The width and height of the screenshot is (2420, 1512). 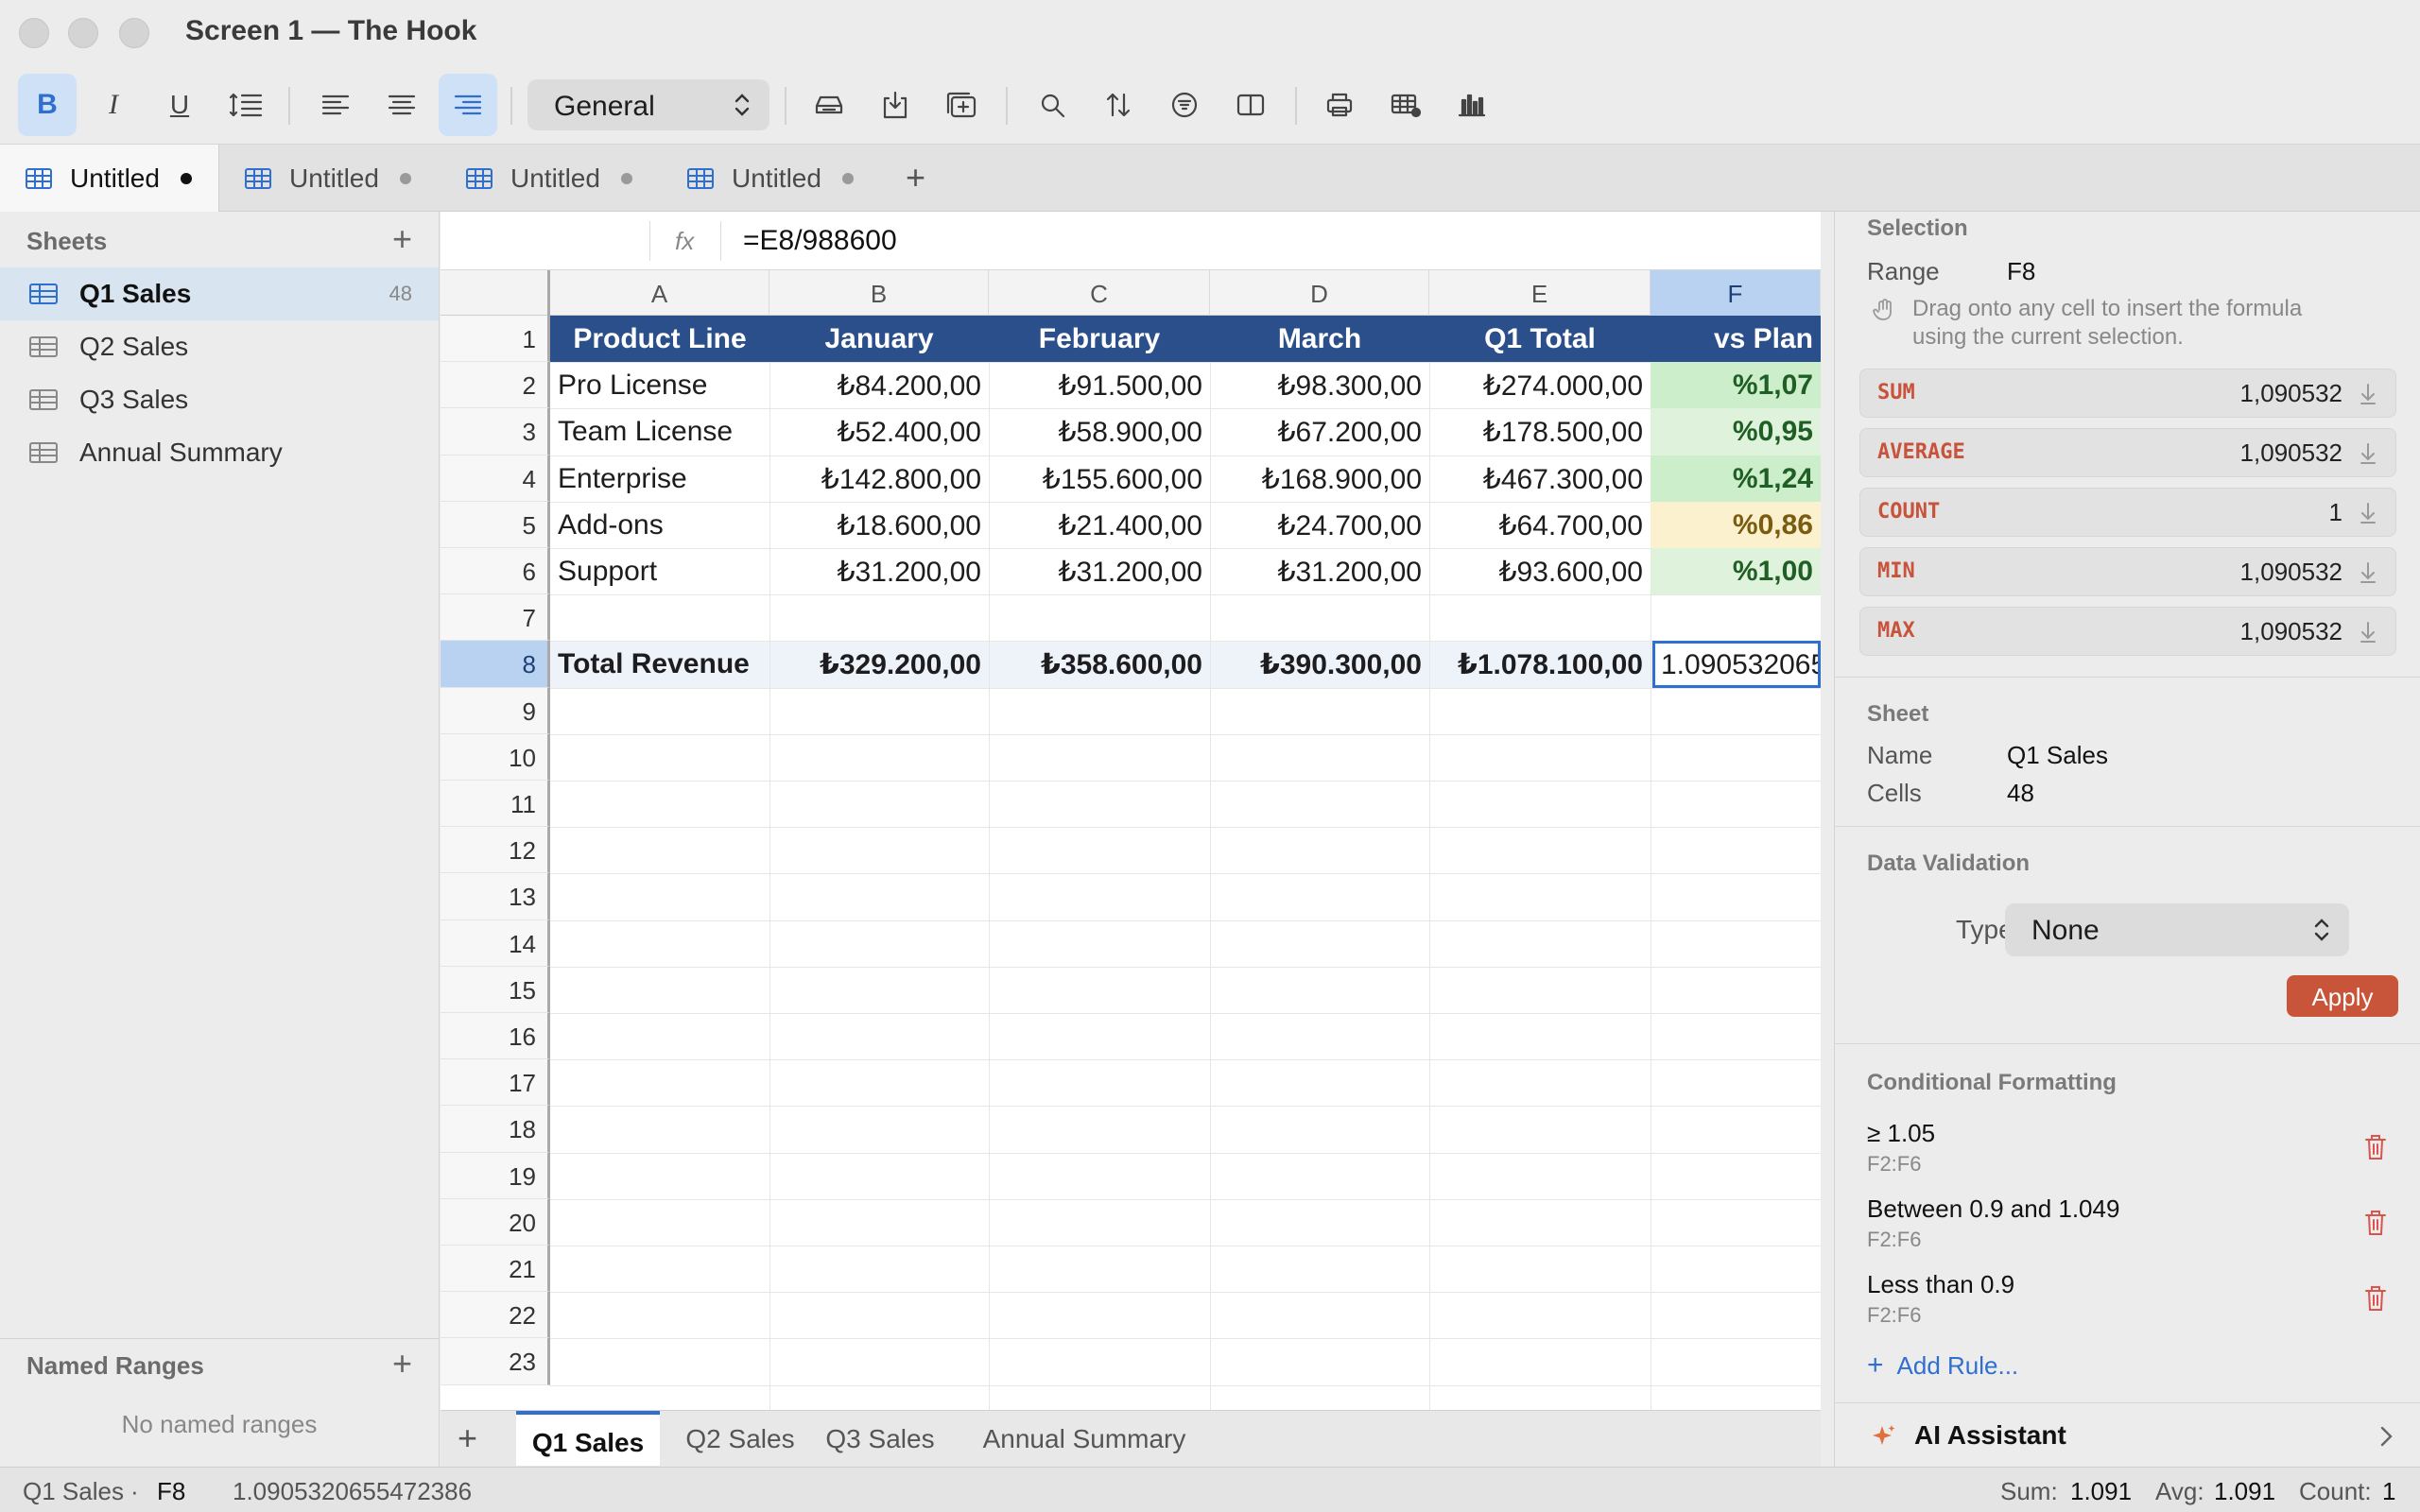 I want to click on print-button, so click(x=1339, y=105).